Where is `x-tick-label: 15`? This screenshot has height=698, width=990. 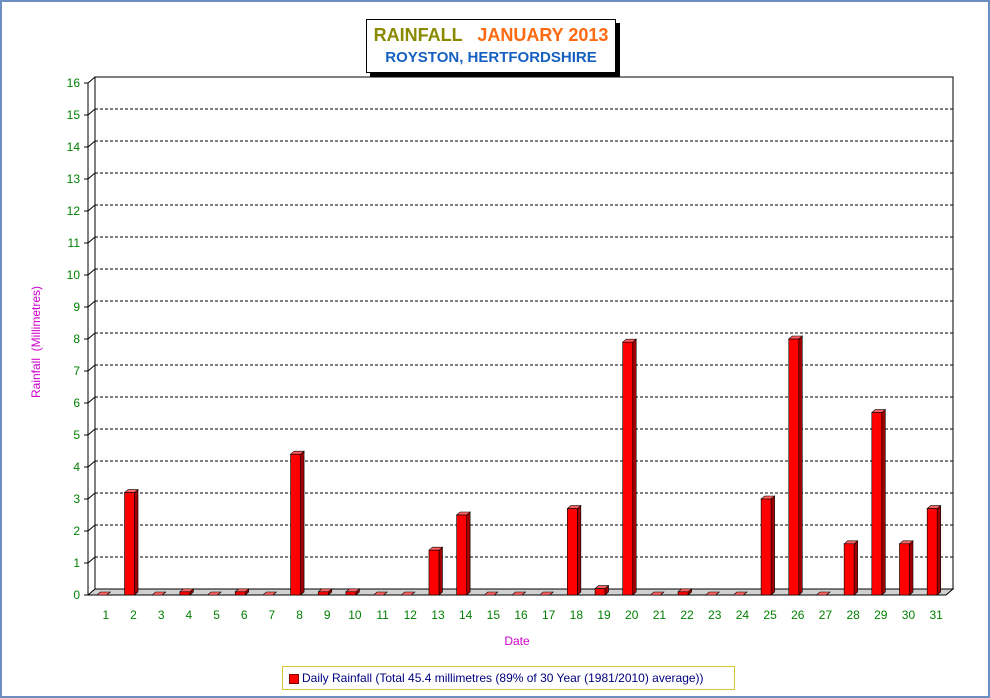
x-tick-label: 15 is located at coordinates (494, 615).